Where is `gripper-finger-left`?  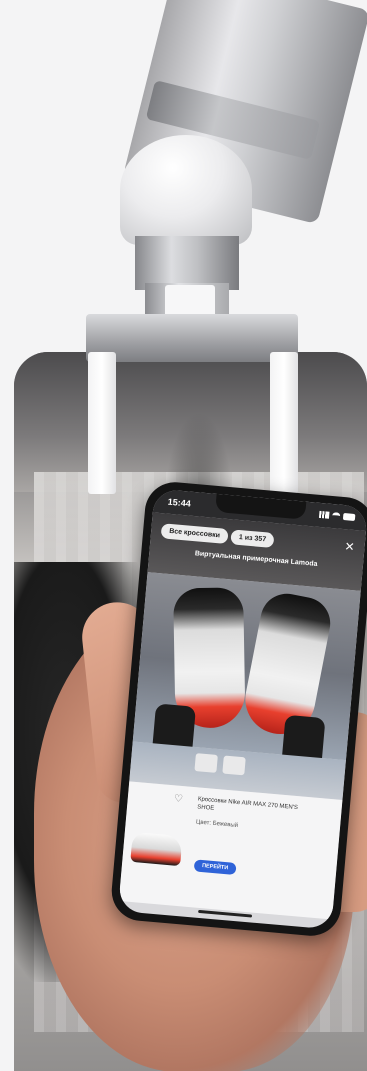
gripper-finger-left is located at coordinates (102, 423).